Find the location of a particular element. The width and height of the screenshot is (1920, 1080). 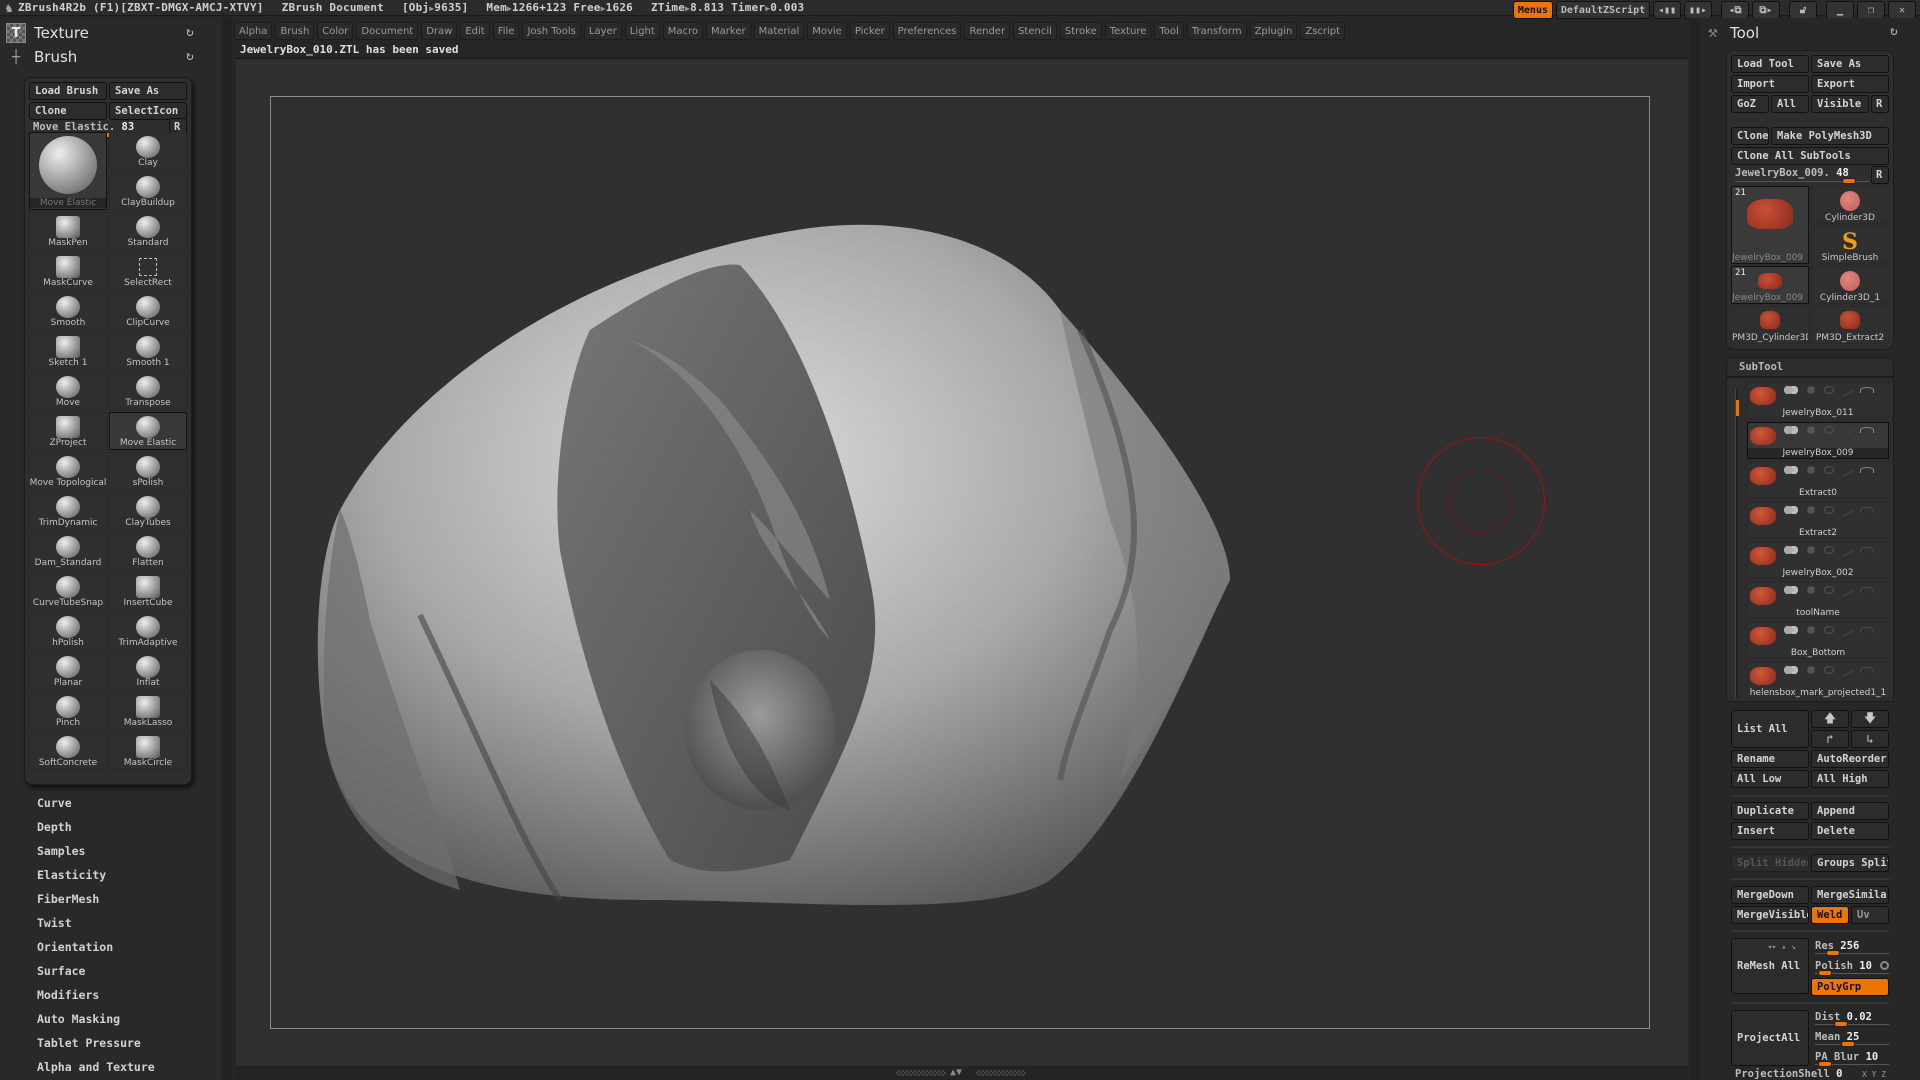

lock-icon: 🔓︎ is located at coordinates (1803, 10).